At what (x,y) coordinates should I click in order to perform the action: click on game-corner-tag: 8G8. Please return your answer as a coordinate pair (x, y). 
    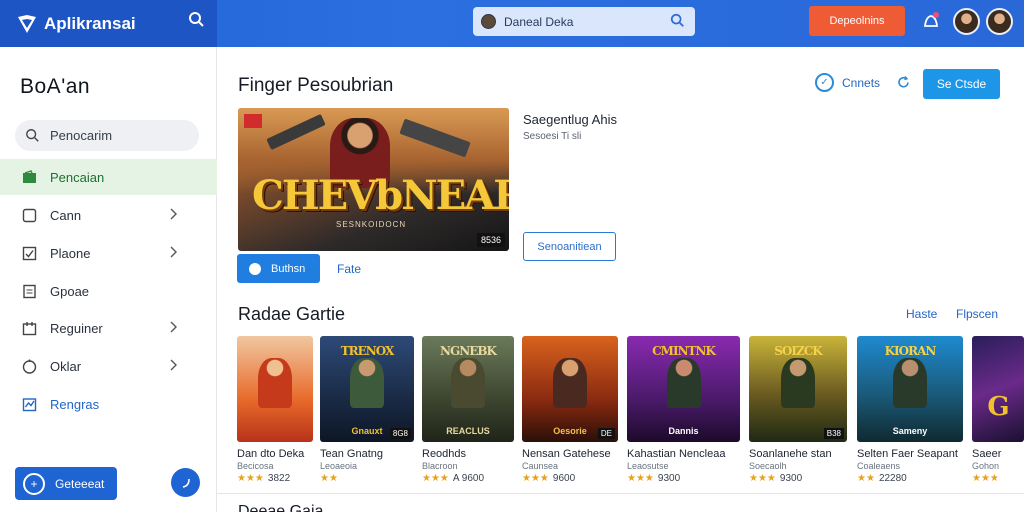
    Looking at the image, I should click on (400, 433).